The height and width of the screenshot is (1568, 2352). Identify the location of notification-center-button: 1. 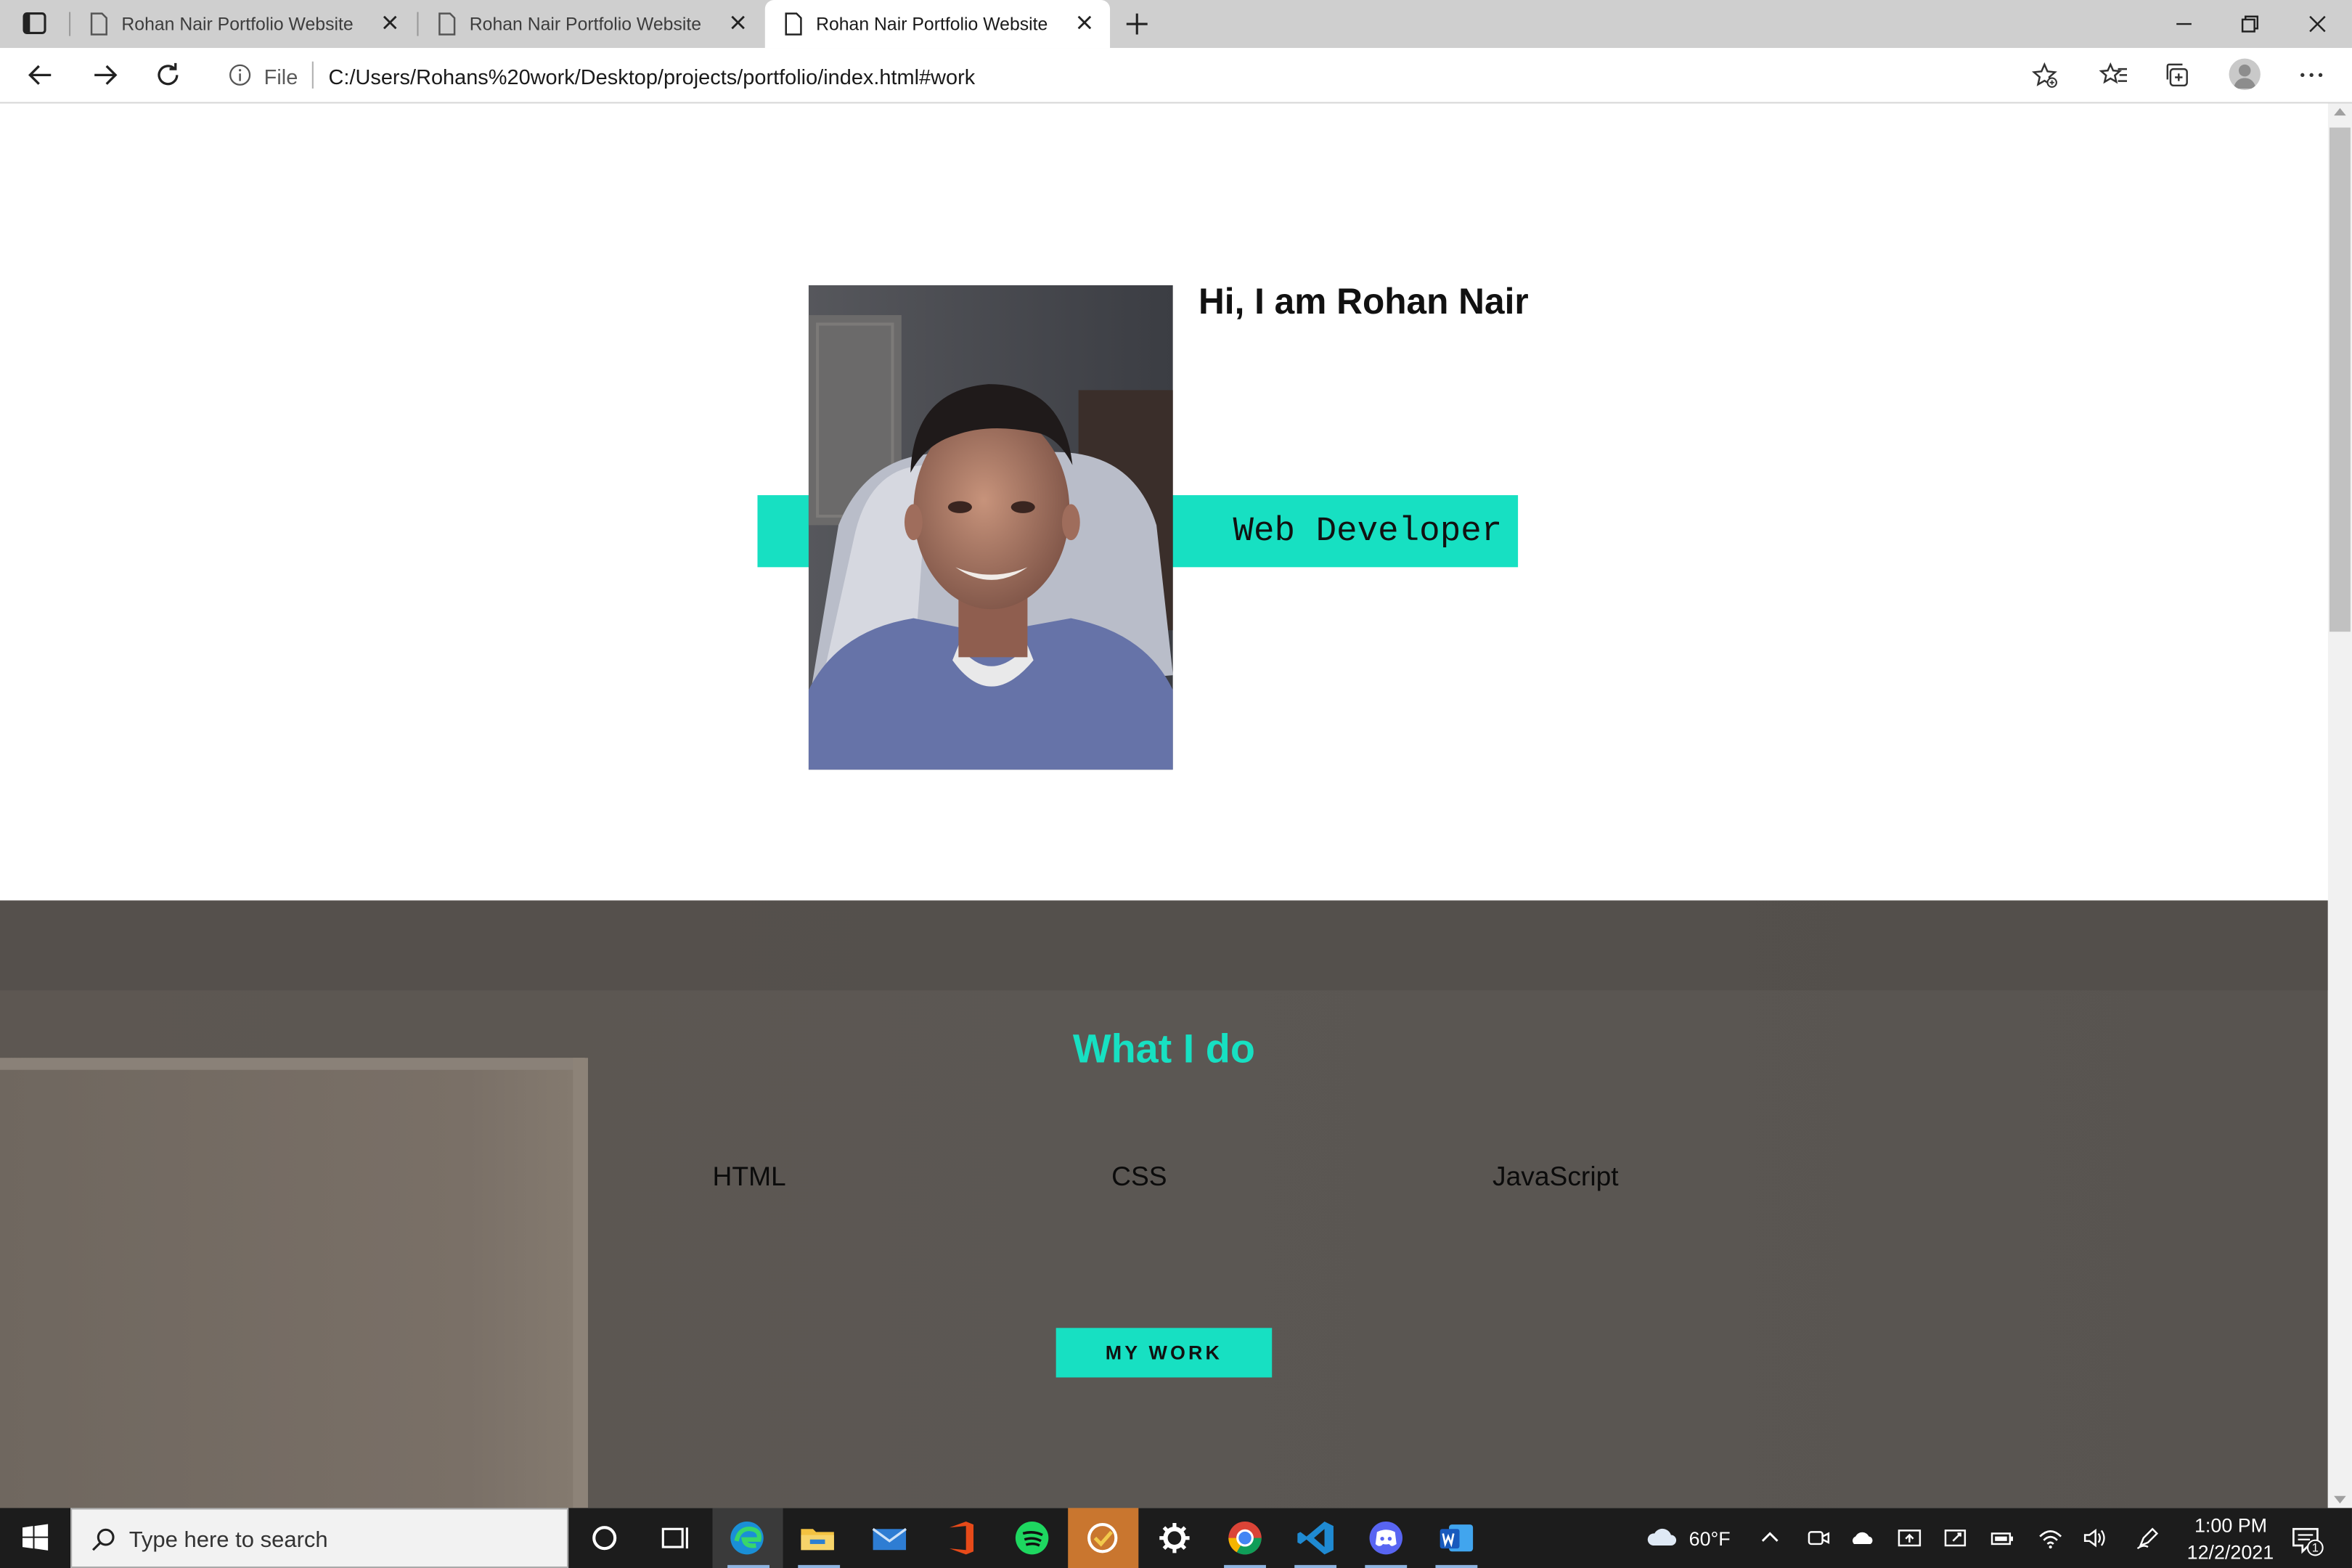
(2306, 1540).